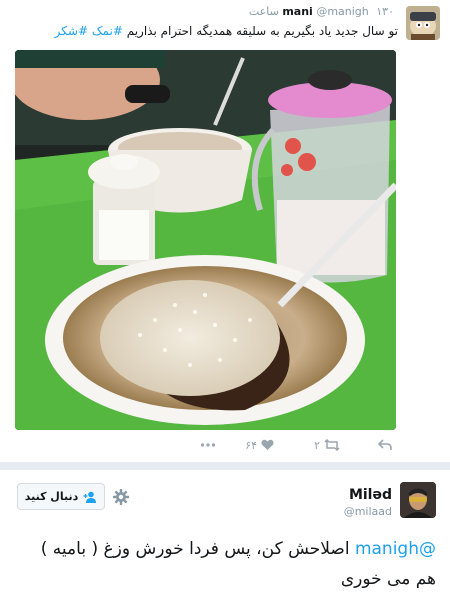  Describe the element at coordinates (89, 31) in the screenshot. I see `hashtags: #نمک #شکر` at that location.